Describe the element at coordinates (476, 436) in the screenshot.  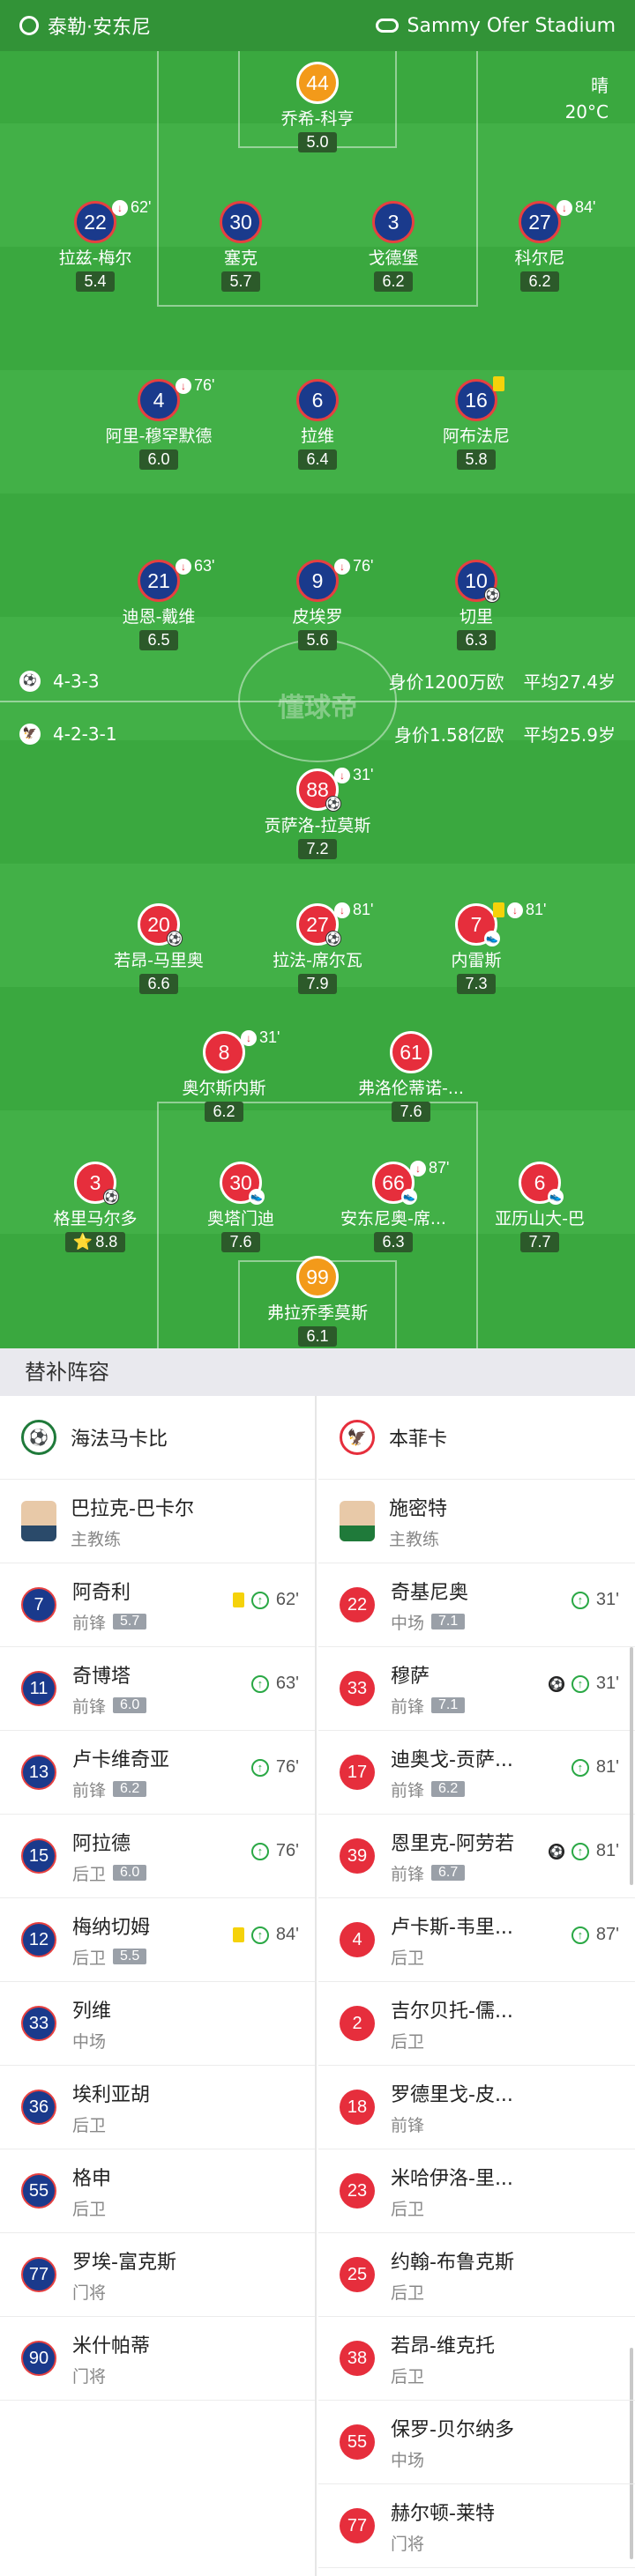
I see `player-name: 阿布法尼` at that location.